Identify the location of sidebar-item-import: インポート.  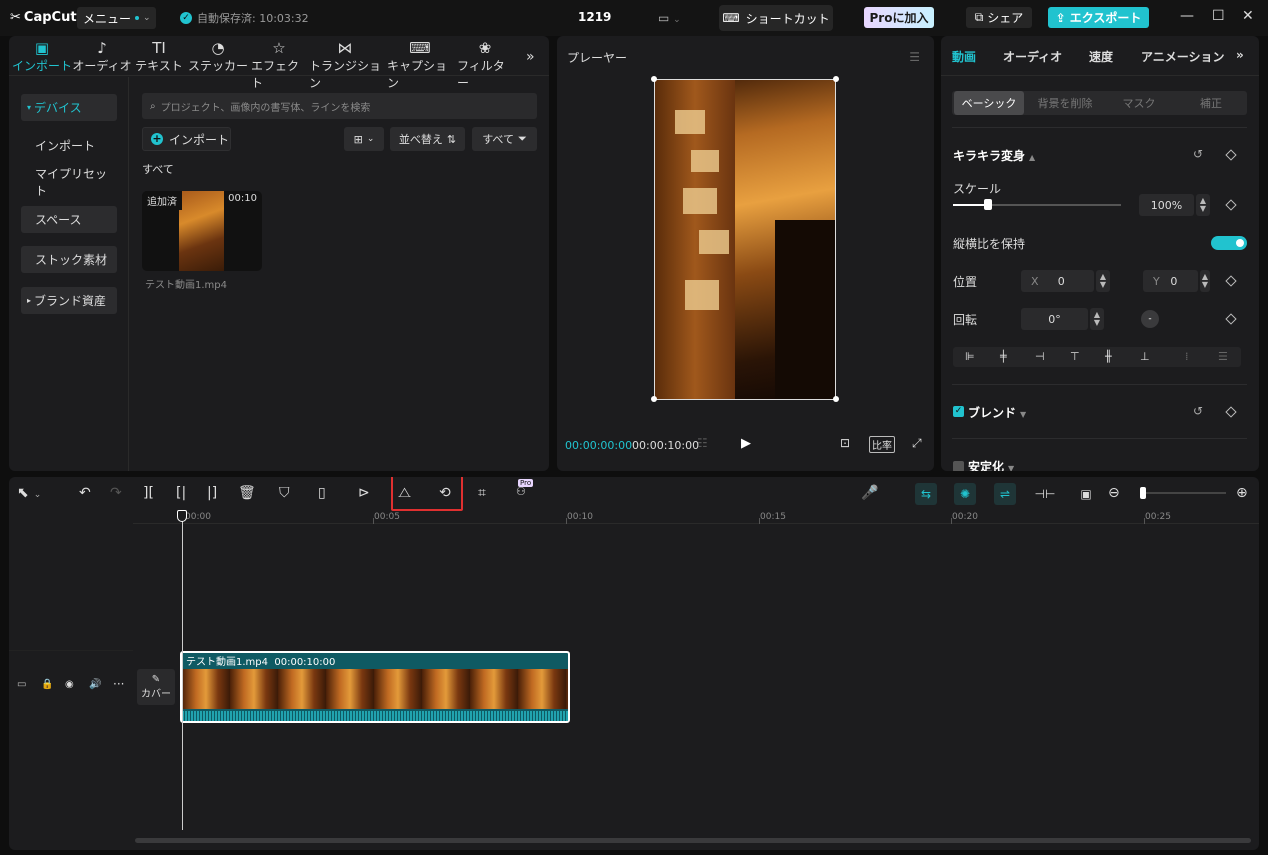
(69, 145).